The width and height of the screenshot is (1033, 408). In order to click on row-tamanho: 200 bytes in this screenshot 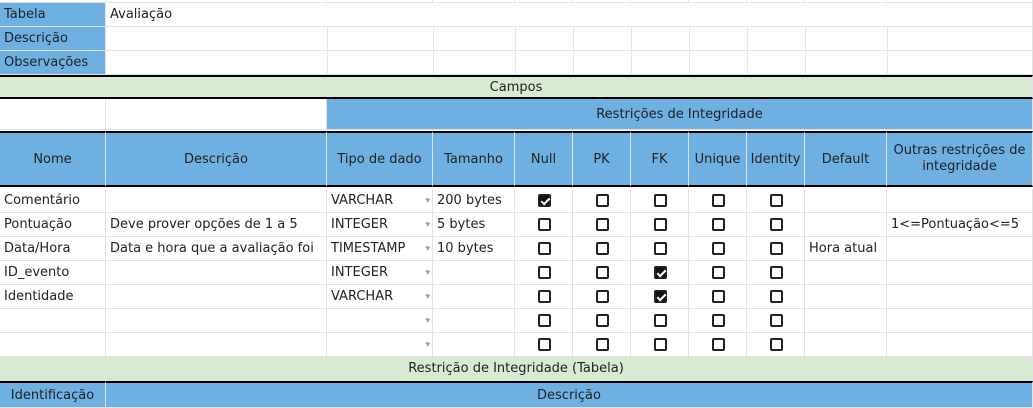, I will do `click(474, 201)`.